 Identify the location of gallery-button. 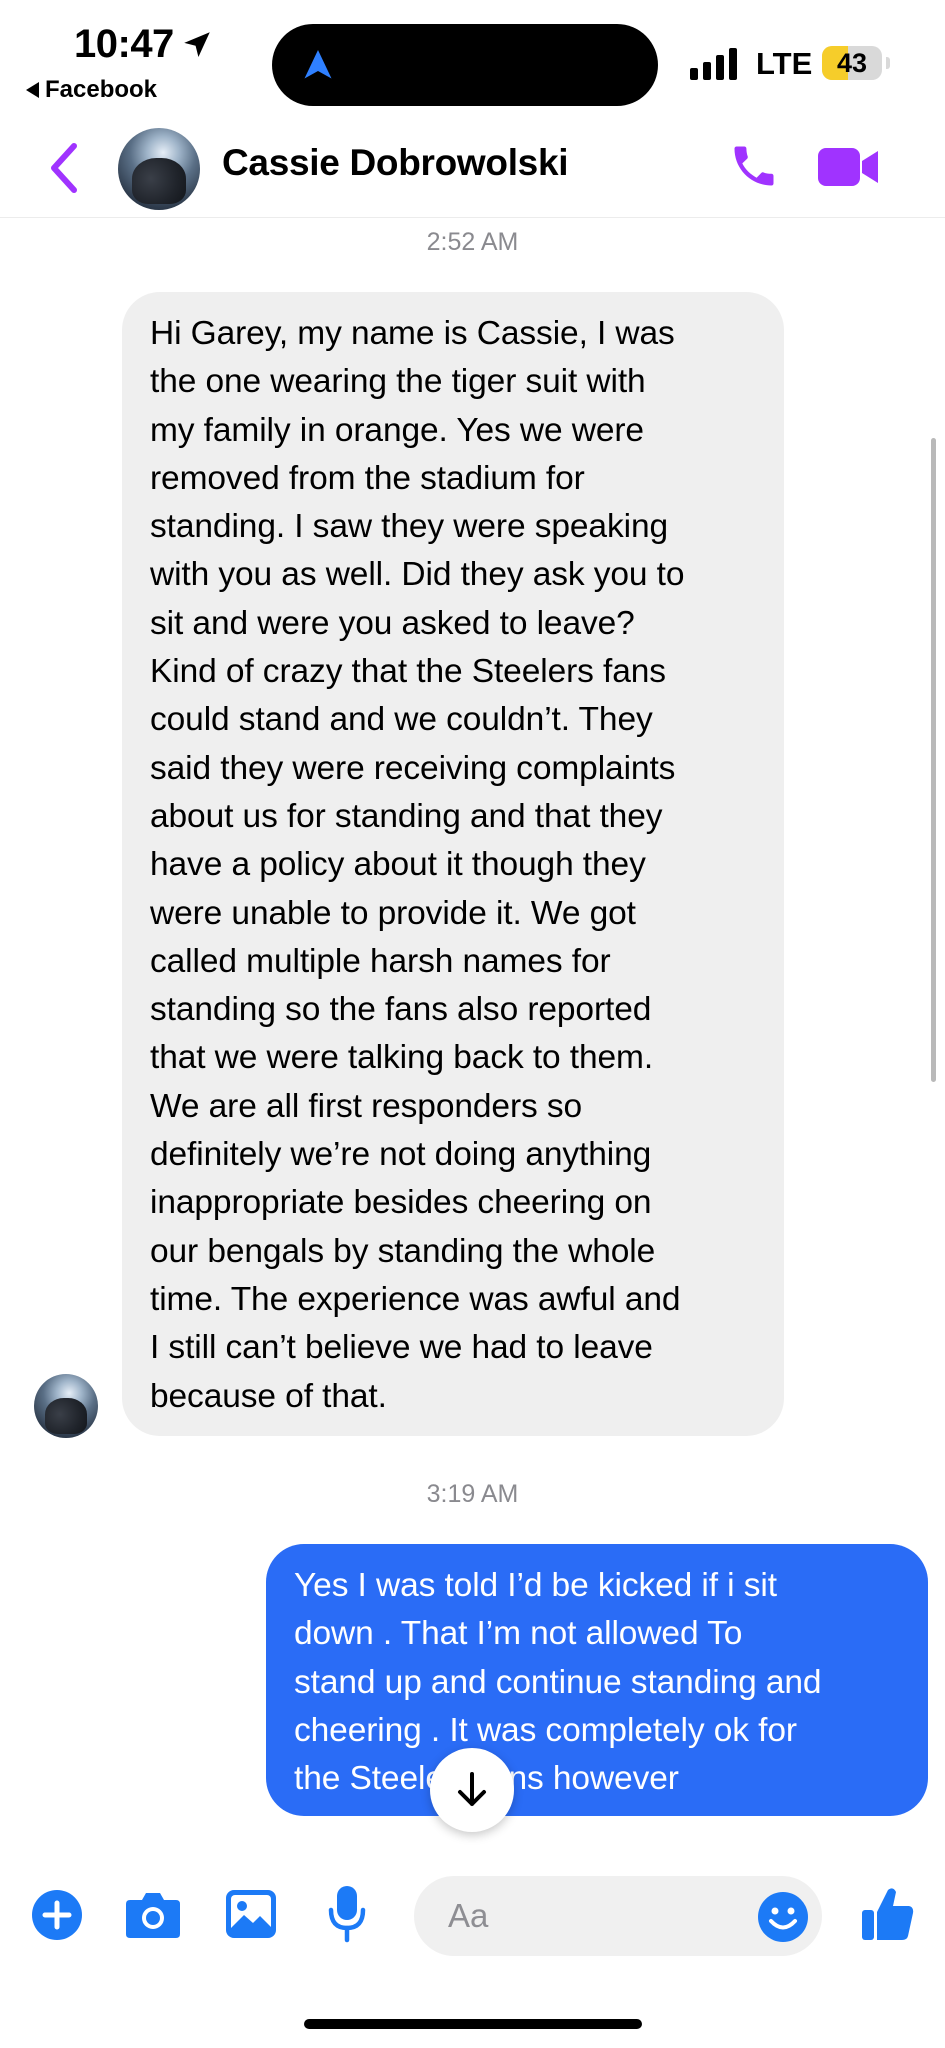
(251, 1914).